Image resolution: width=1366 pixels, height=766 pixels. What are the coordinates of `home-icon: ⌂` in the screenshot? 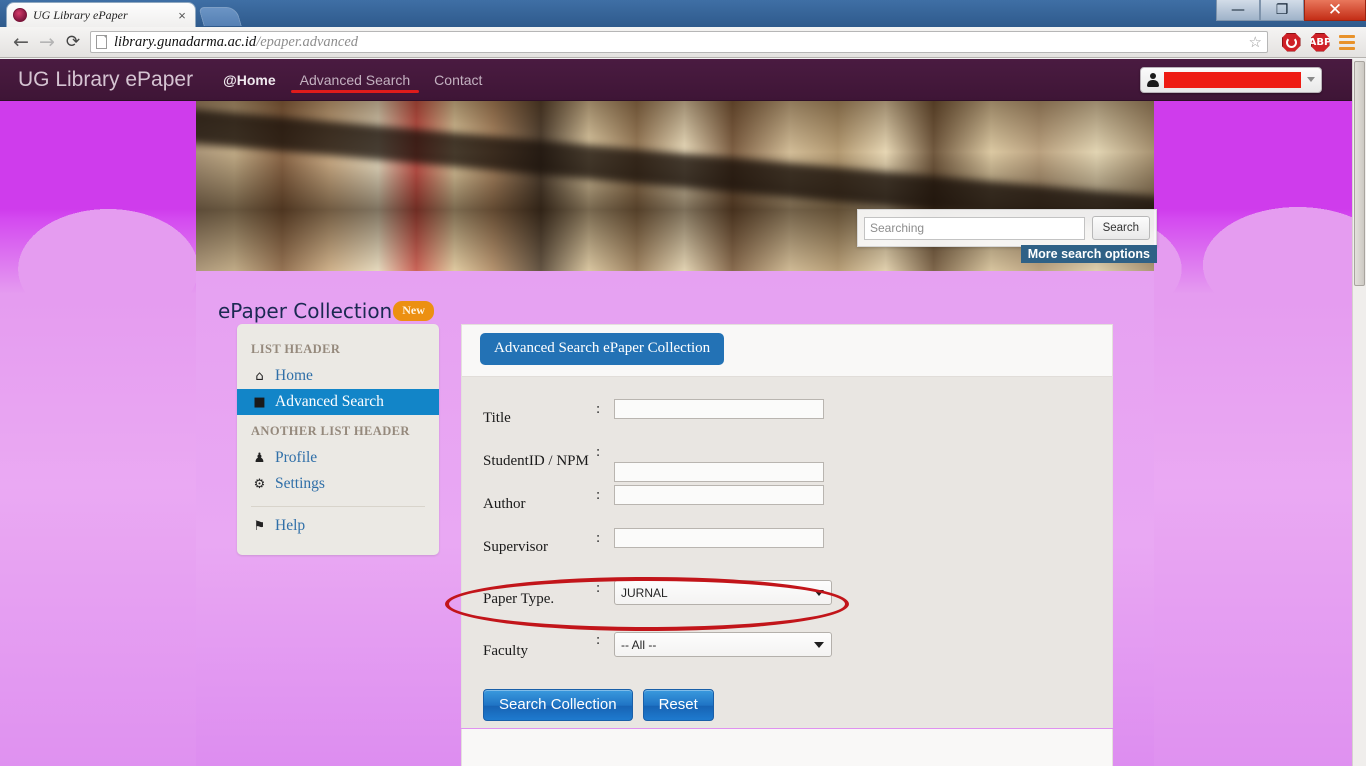 It's located at (259, 376).